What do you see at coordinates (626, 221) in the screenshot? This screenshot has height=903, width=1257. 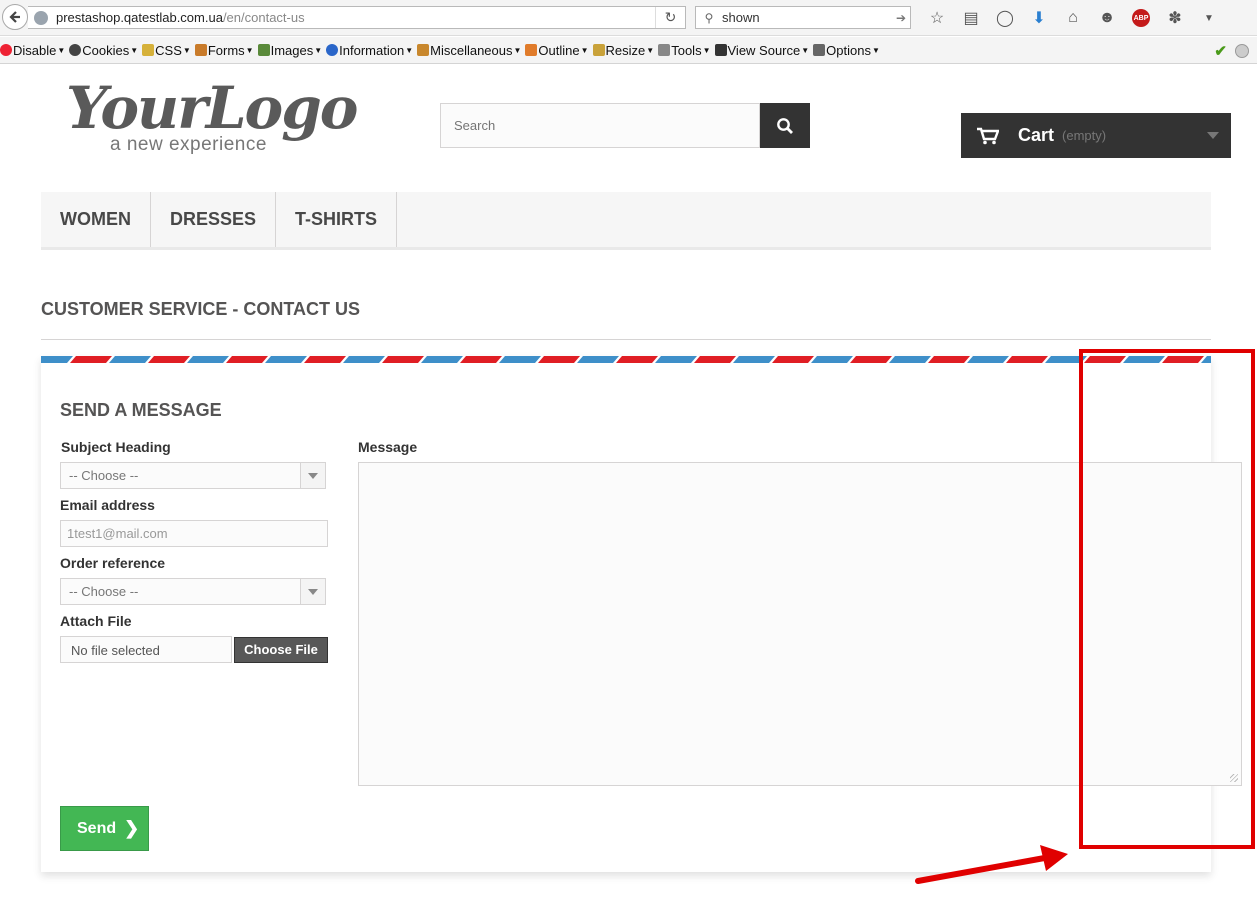 I see `main-menu: WOMEN DRESSES T-SHIRTS` at bounding box center [626, 221].